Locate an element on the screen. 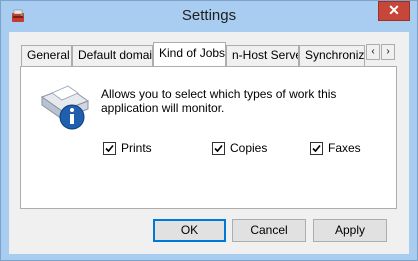  chevron-left-icon: ‹ is located at coordinates (373, 51).